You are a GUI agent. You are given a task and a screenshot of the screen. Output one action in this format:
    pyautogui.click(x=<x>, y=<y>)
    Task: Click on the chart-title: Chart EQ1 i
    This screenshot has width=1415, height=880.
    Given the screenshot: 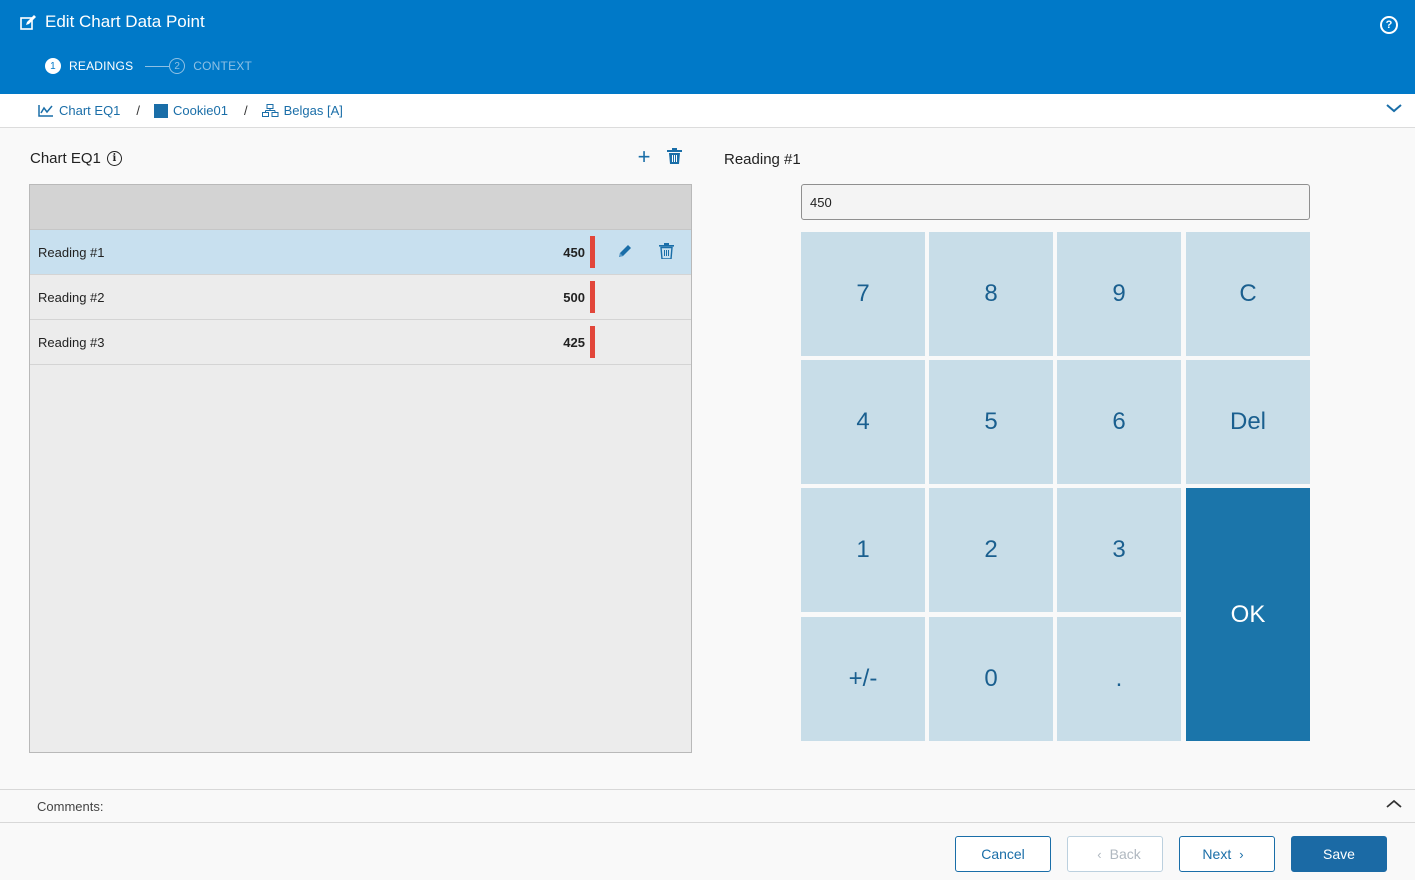 What is the action you would take?
    pyautogui.click(x=76, y=158)
    